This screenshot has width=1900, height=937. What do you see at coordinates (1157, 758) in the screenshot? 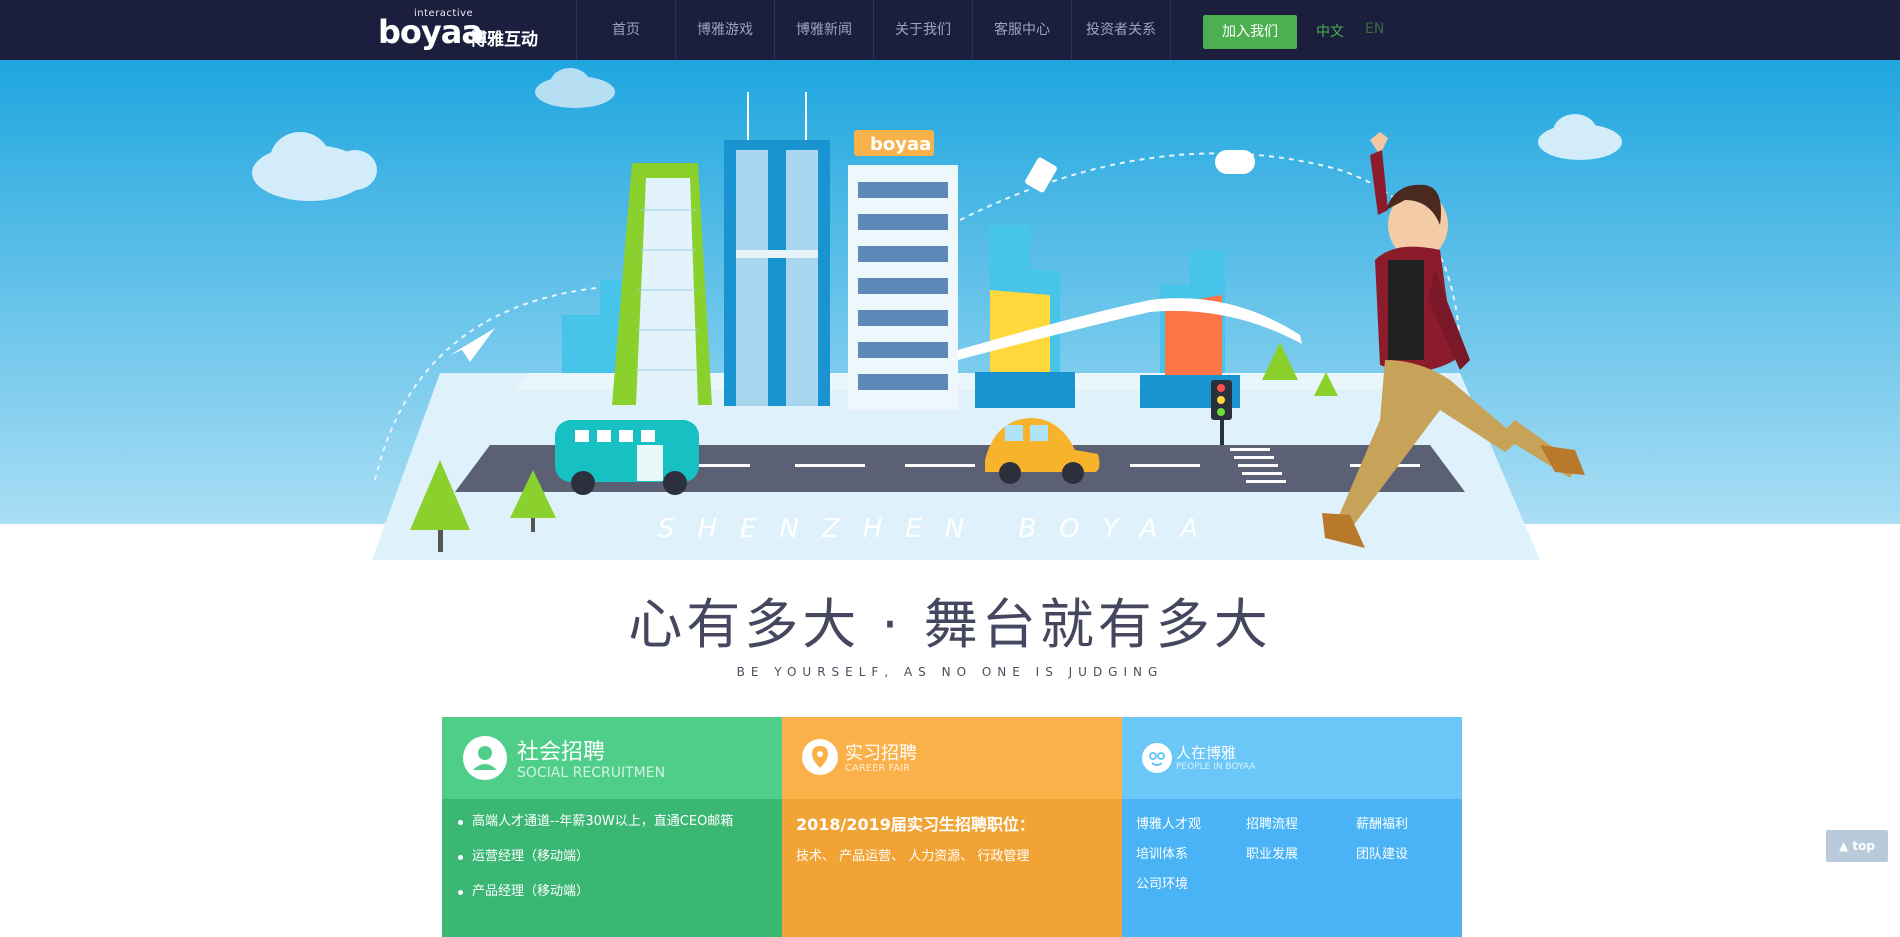
I see `boyaa-face-icon` at bounding box center [1157, 758].